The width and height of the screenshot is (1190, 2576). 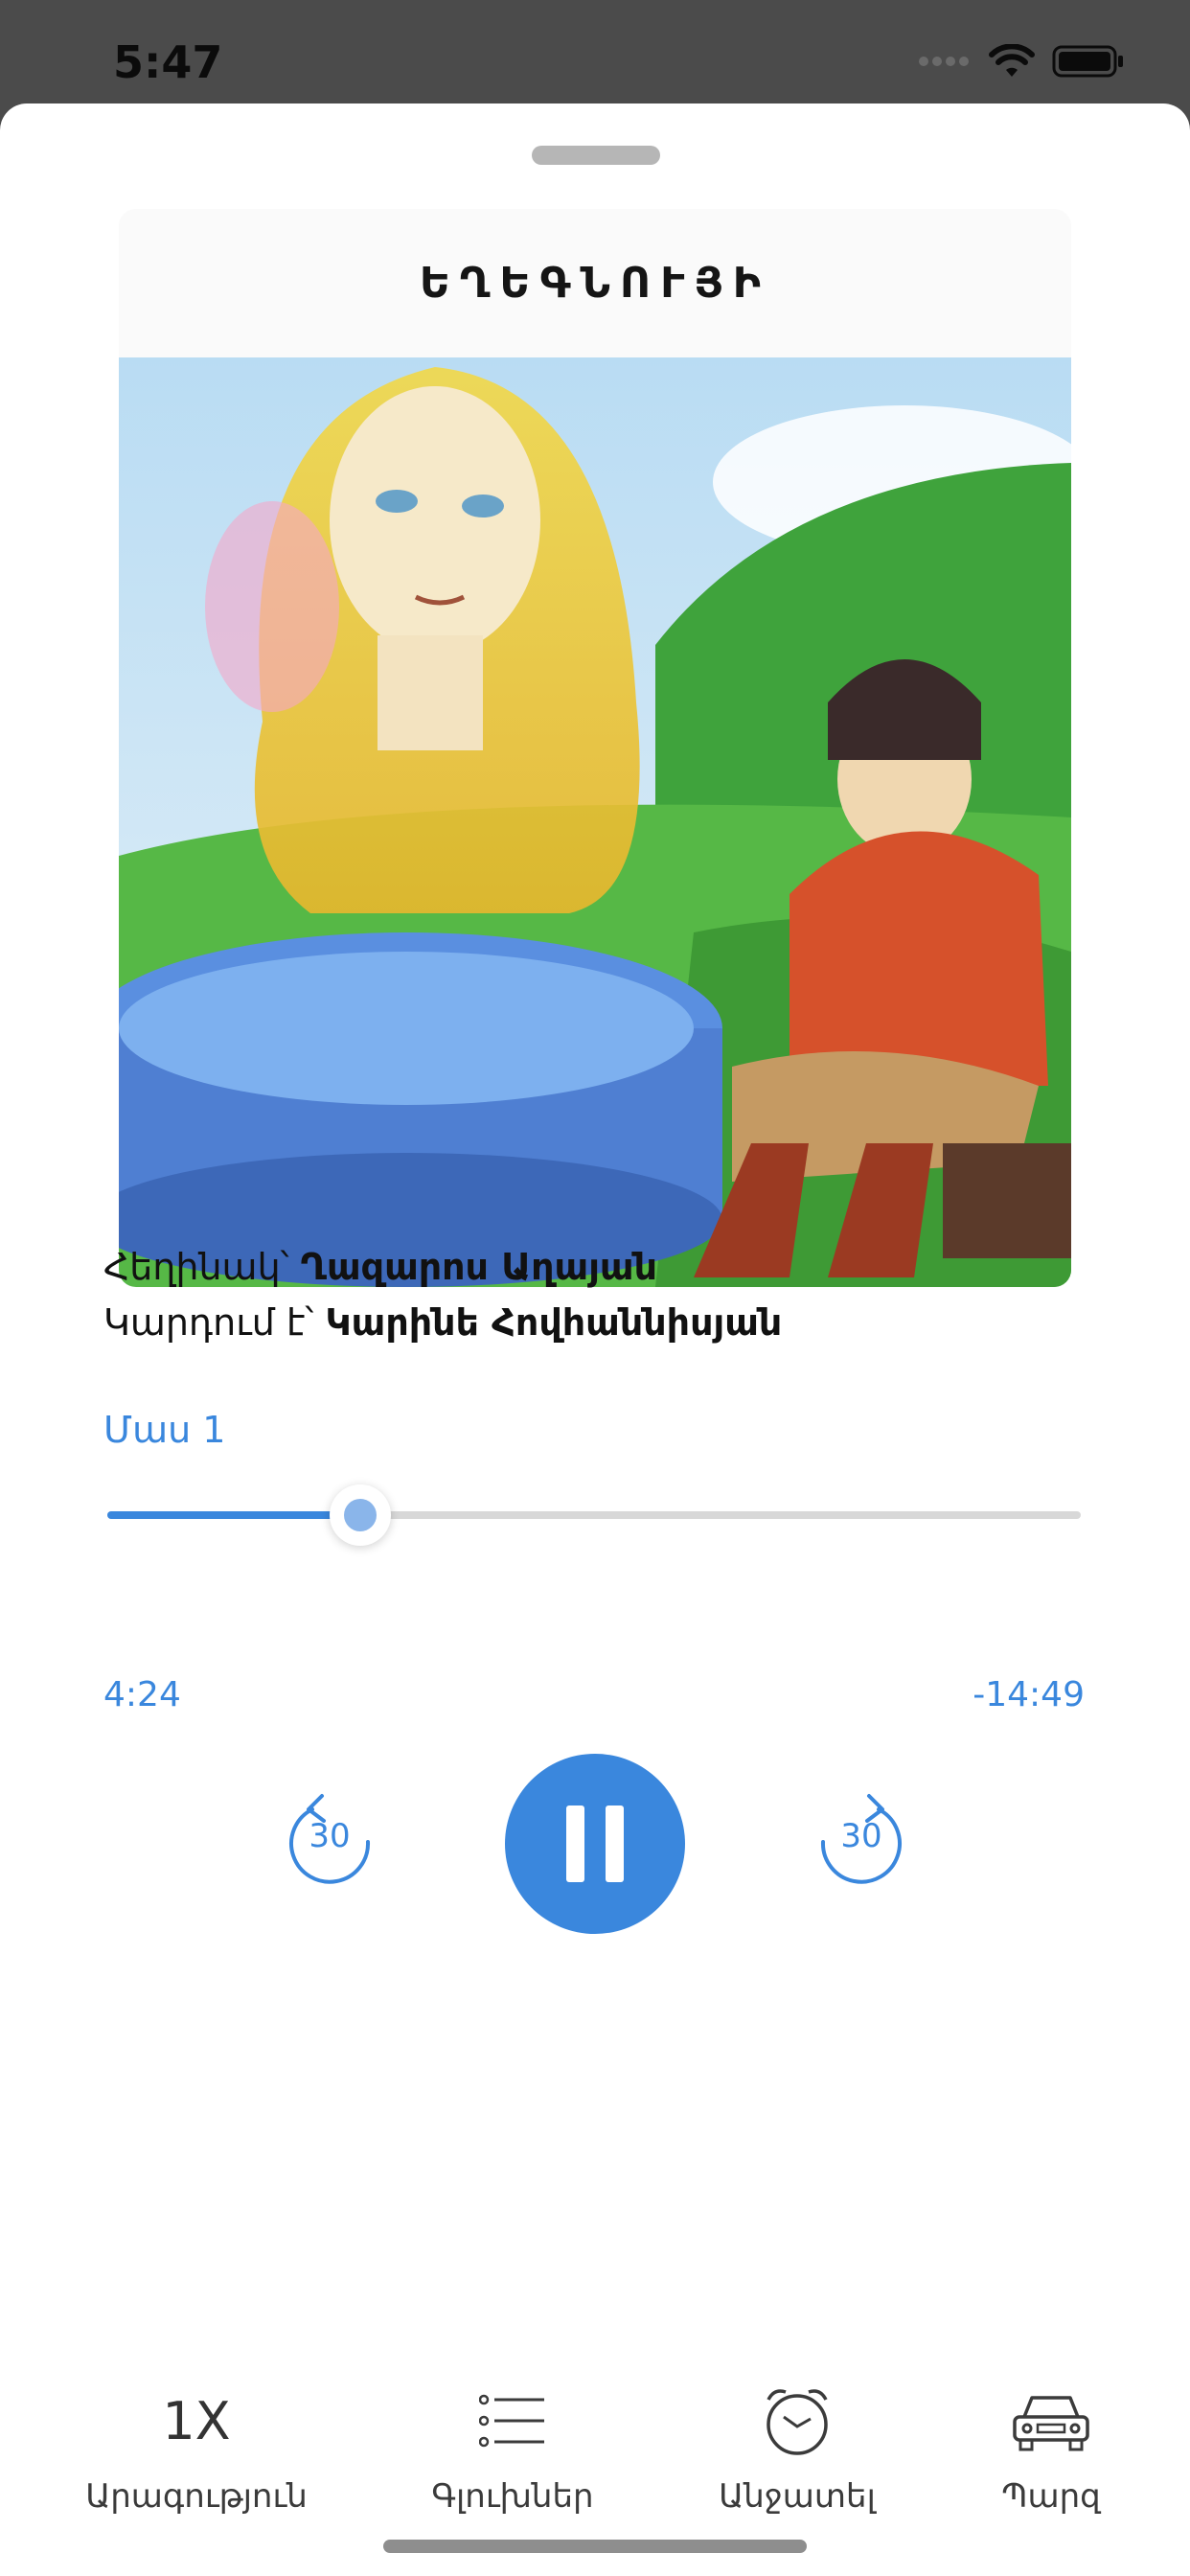 I want to click on progress-thumb, so click(x=361, y=1515).